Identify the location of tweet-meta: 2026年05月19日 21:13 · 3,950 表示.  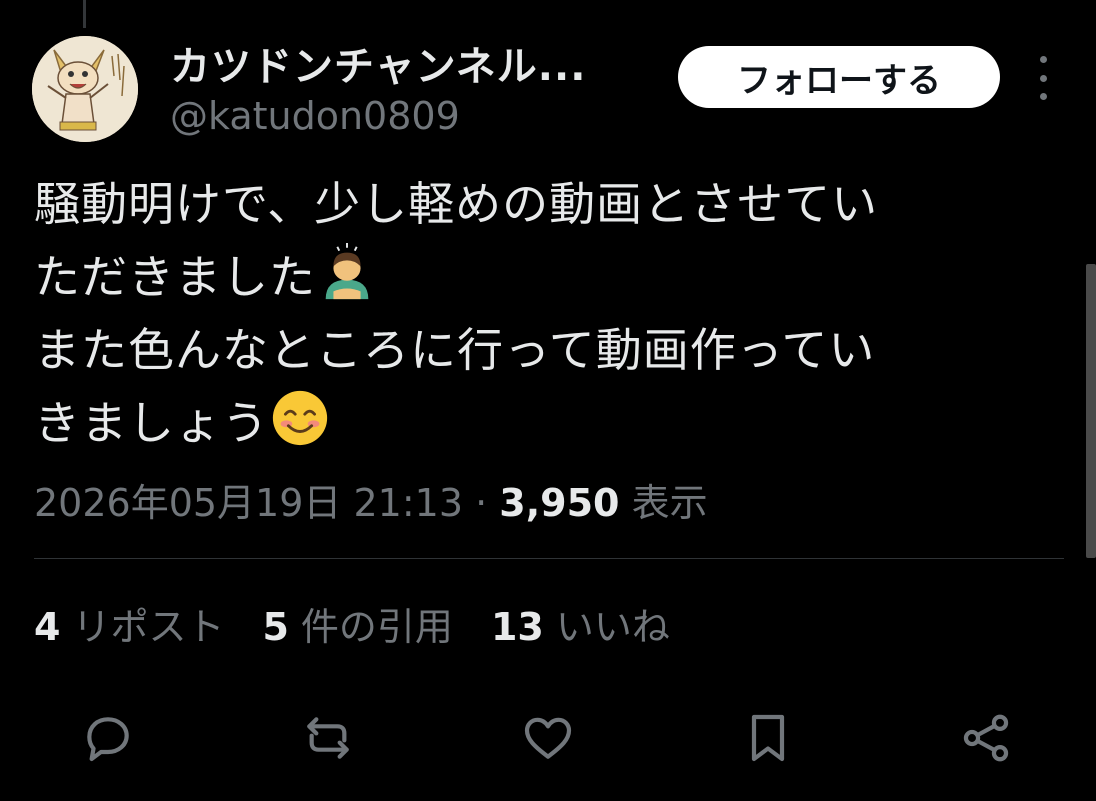
(371, 499).